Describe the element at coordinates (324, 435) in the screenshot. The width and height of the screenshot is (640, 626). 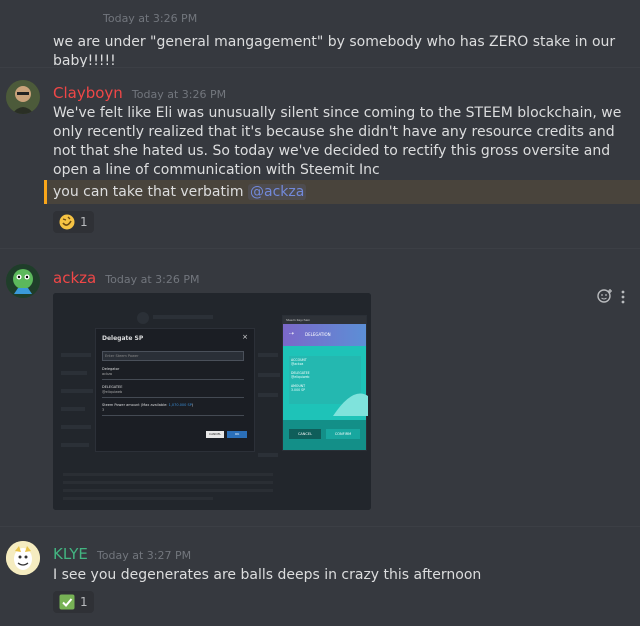
I see `keychain-footer: CANCEL CONFIRM` at that location.